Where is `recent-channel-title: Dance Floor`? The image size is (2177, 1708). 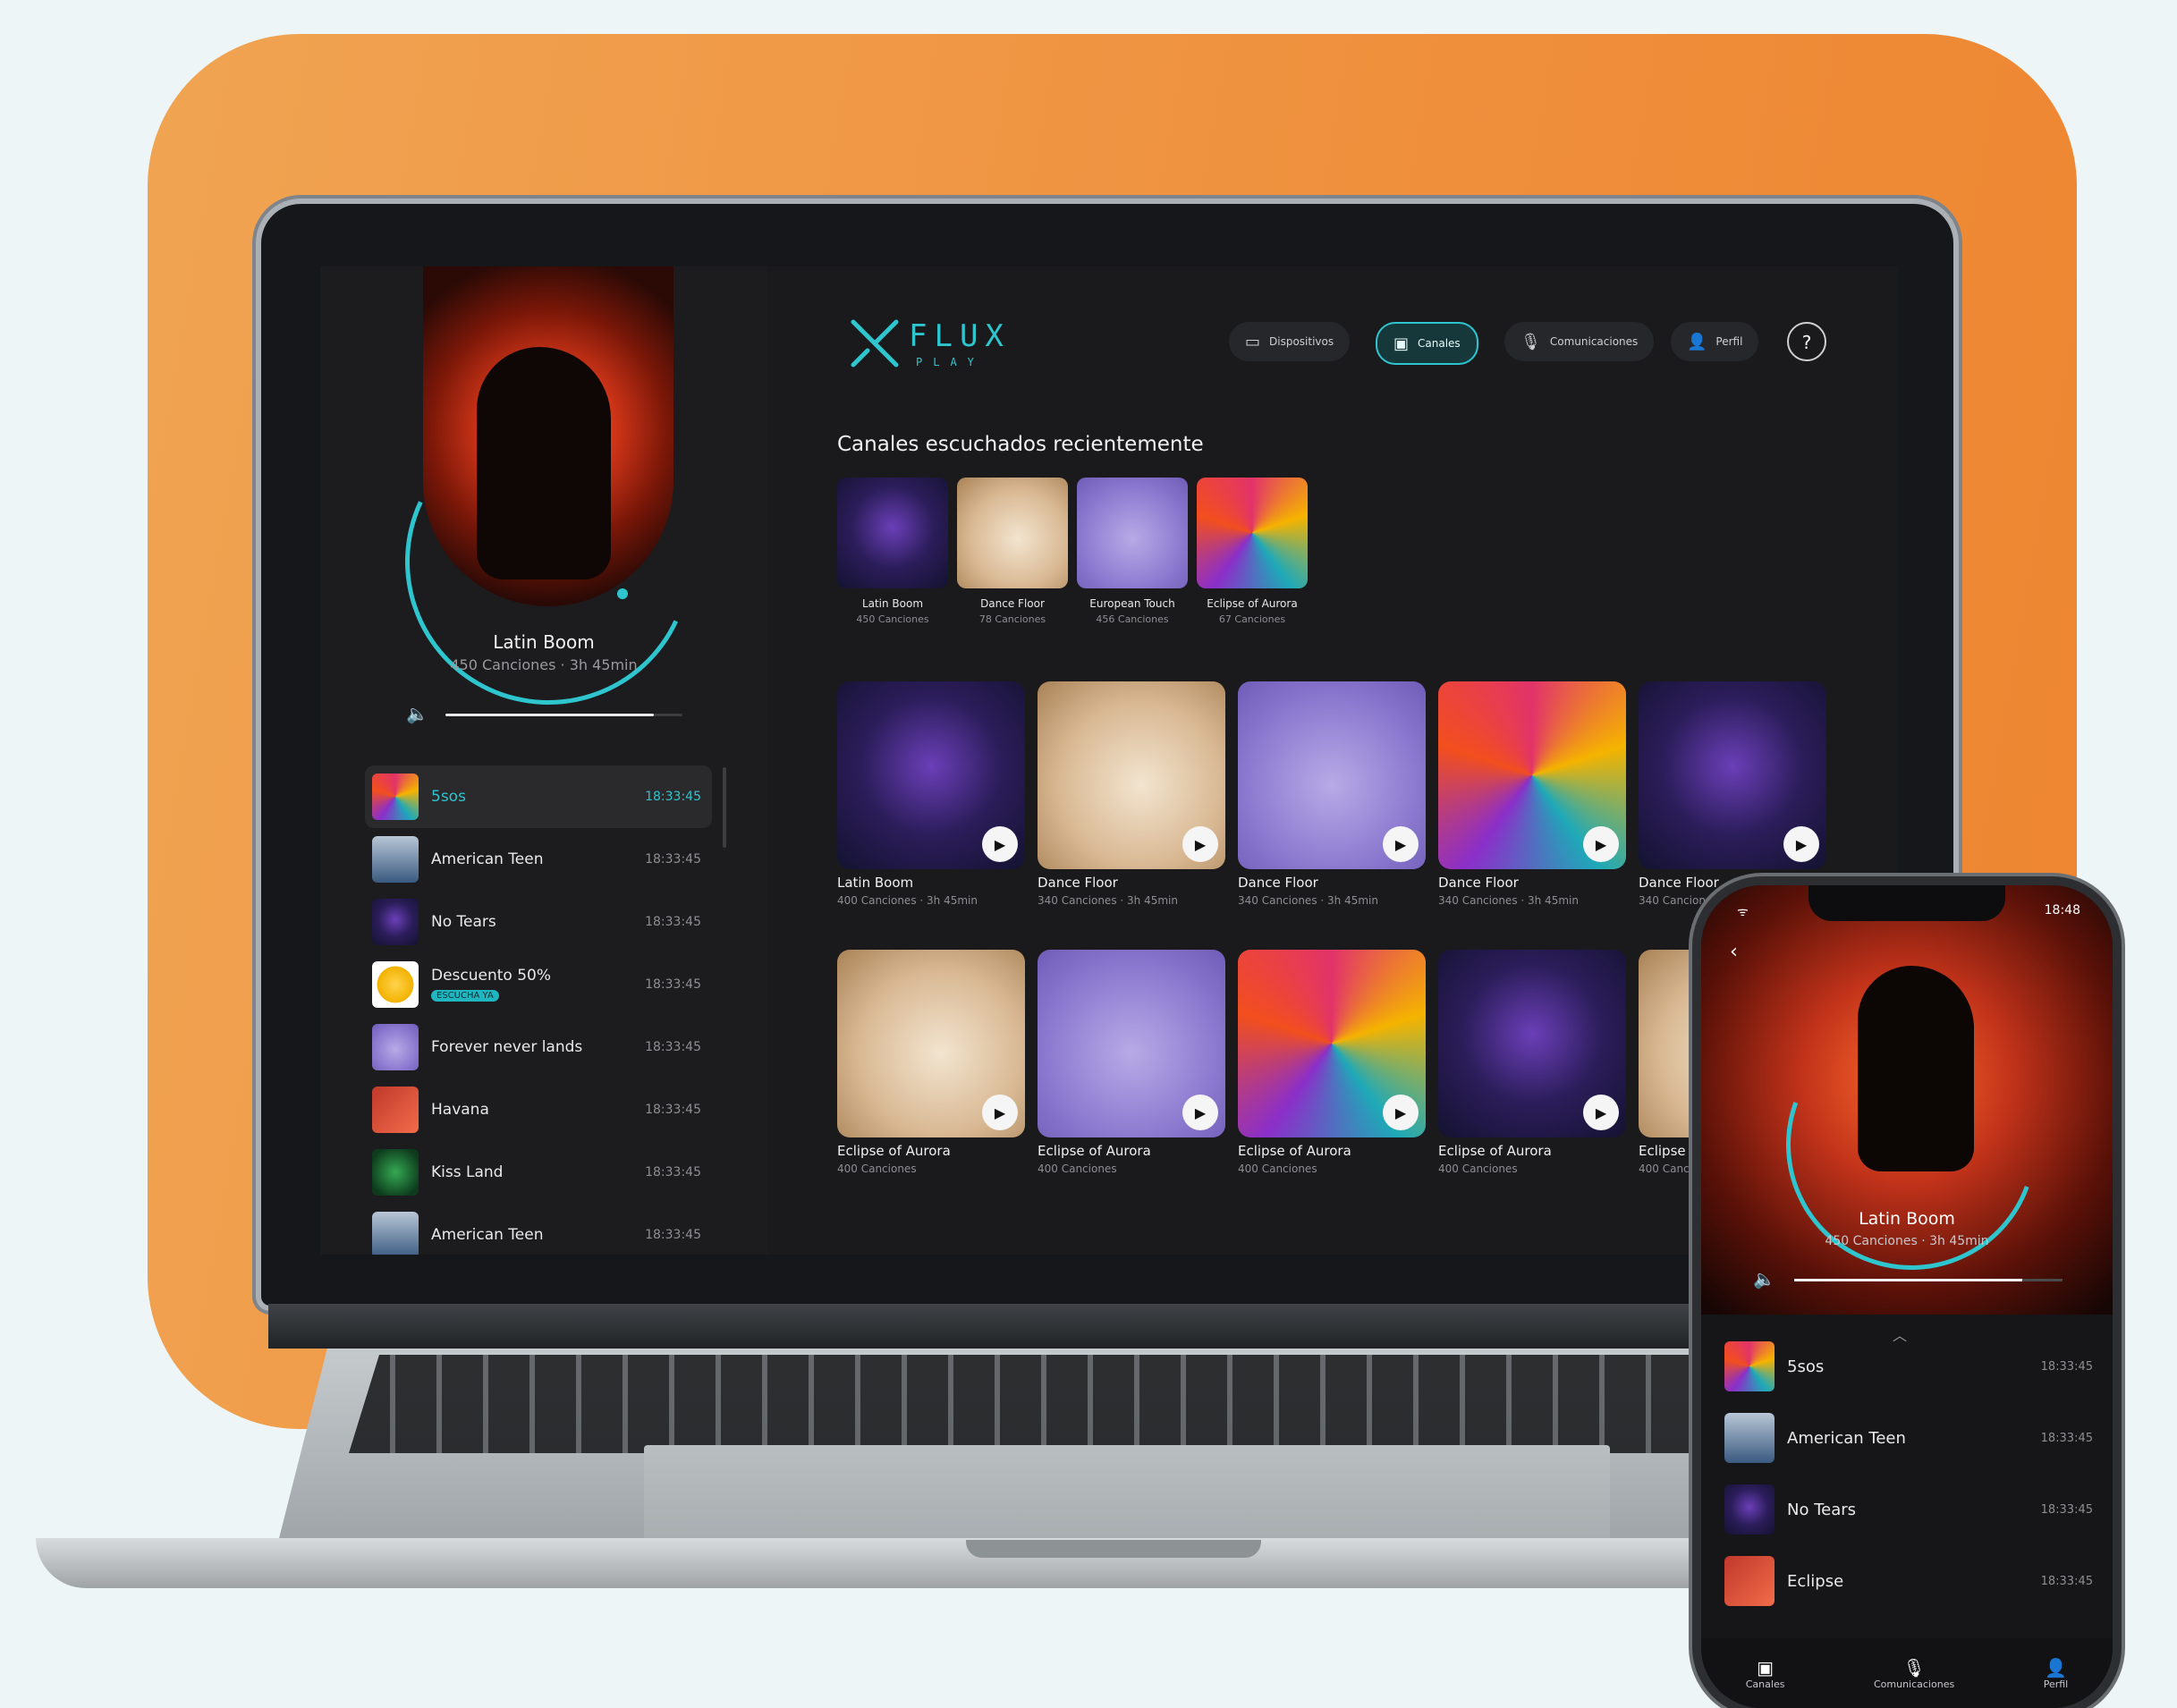
recent-channel-title: Dance Floor is located at coordinates (1012, 603).